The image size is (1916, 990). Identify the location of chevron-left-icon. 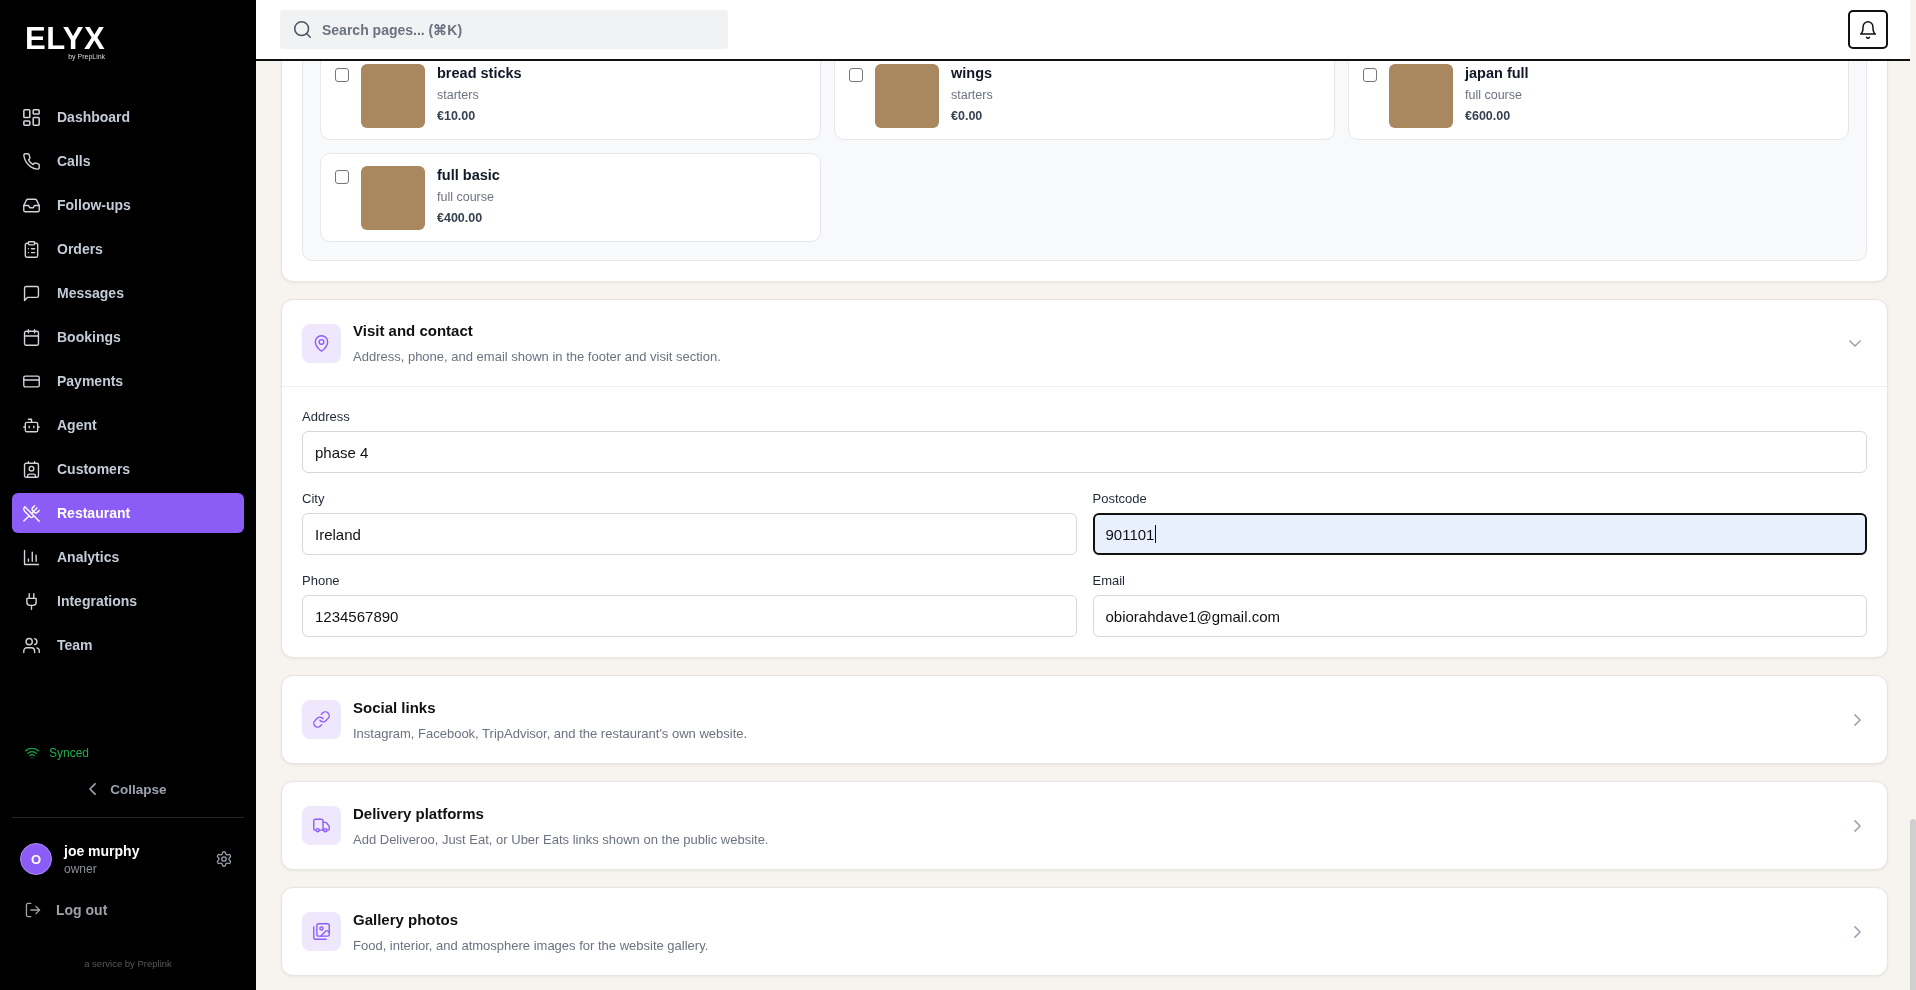
(93, 789).